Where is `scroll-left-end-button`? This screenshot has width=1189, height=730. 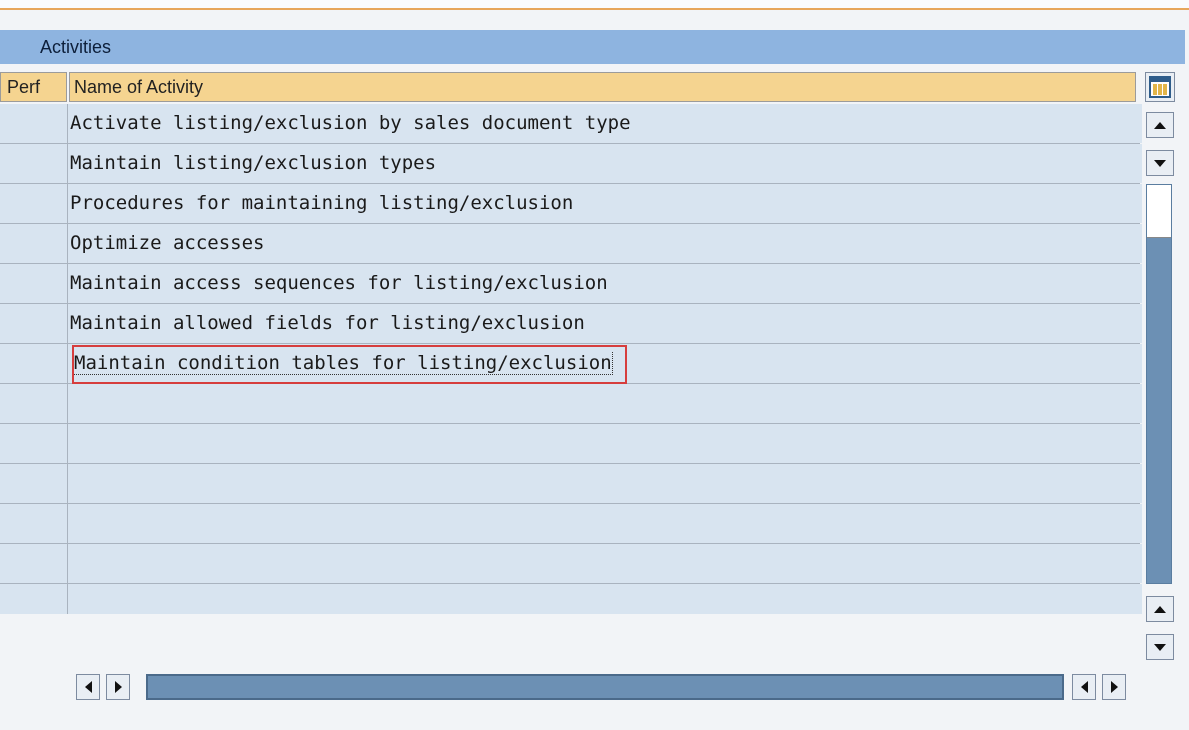 scroll-left-end-button is located at coordinates (1084, 687).